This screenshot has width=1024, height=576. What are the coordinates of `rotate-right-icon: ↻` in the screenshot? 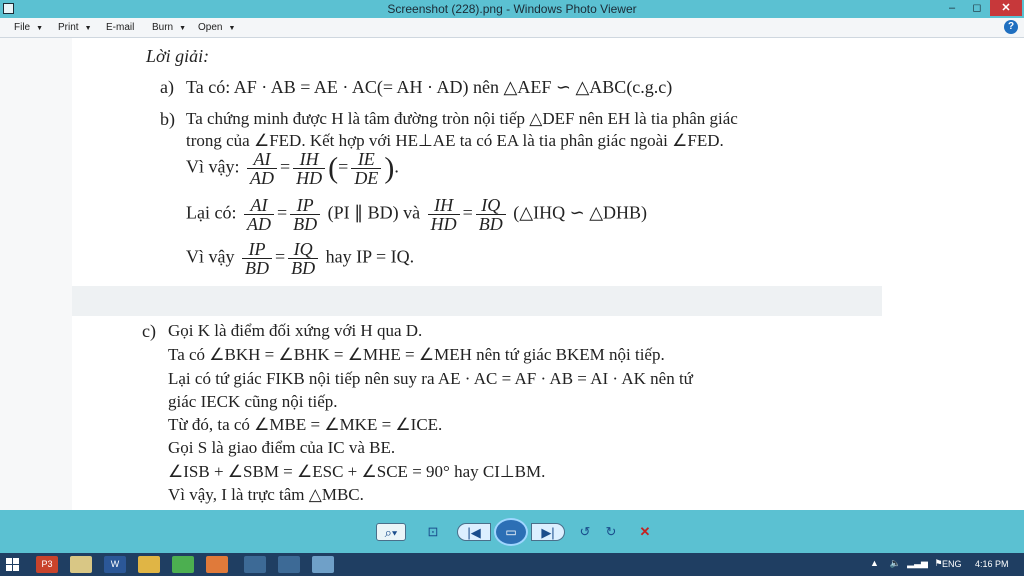 It's located at (611, 532).